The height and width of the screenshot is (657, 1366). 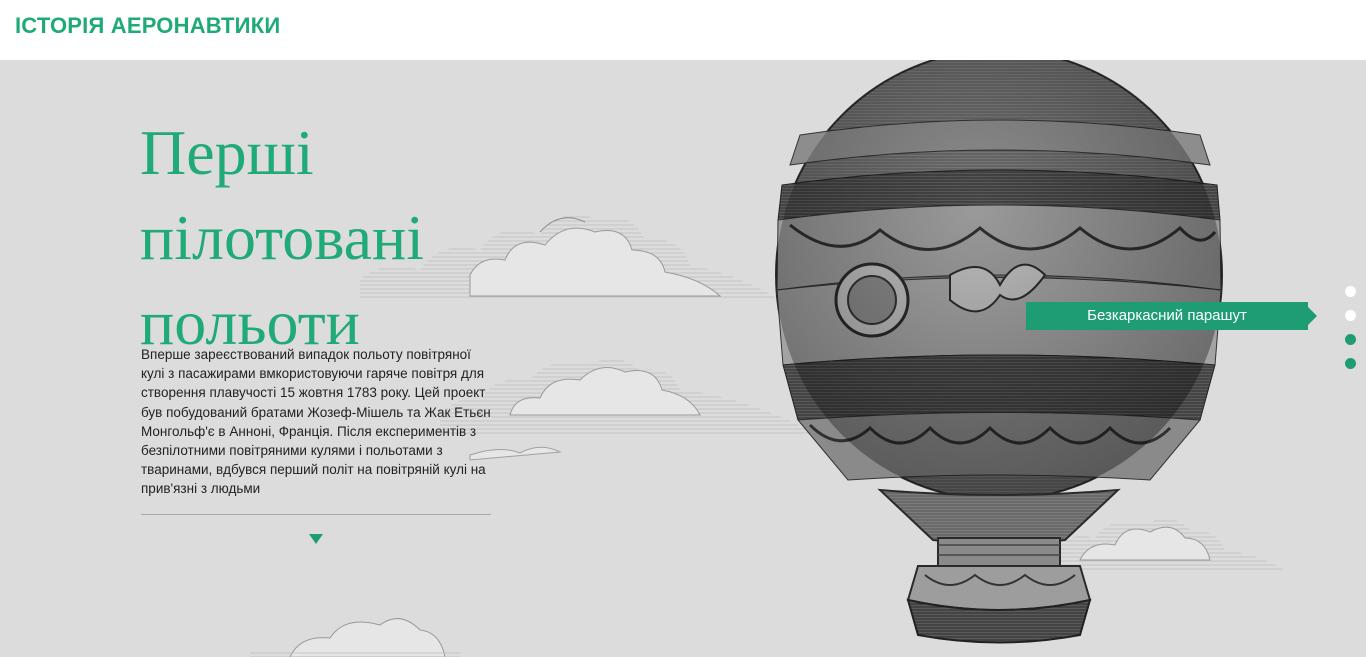 I want to click on cloud-illustration-middle, so click(x=630, y=409).